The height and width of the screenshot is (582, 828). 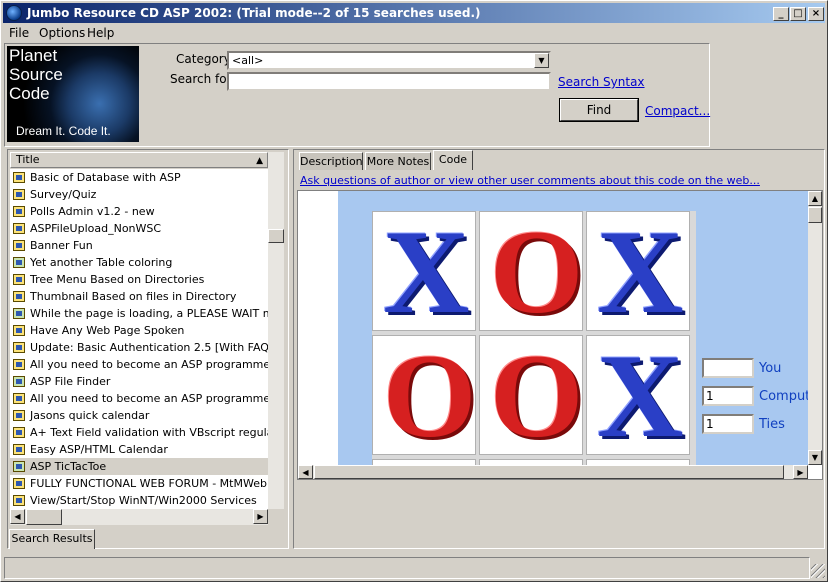 I want to click on preview-hscroll-thumb, so click(x=549, y=472).